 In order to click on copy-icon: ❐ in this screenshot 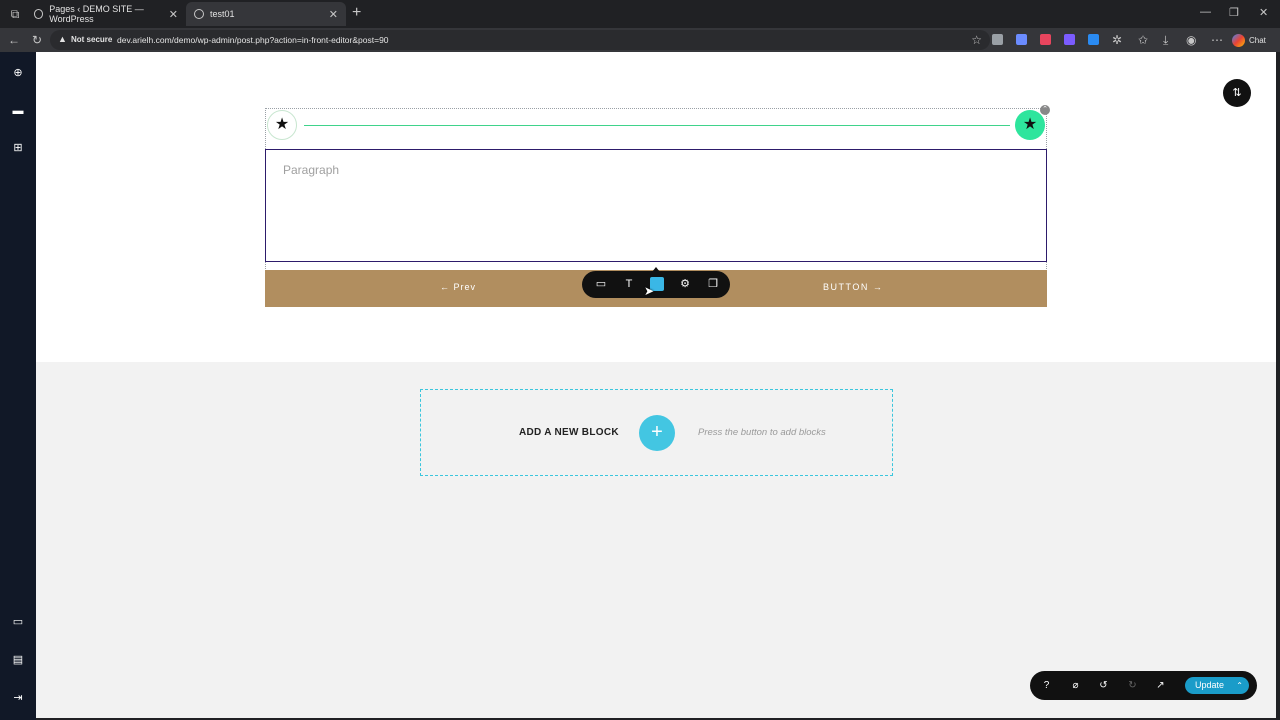, I will do `click(713, 284)`.